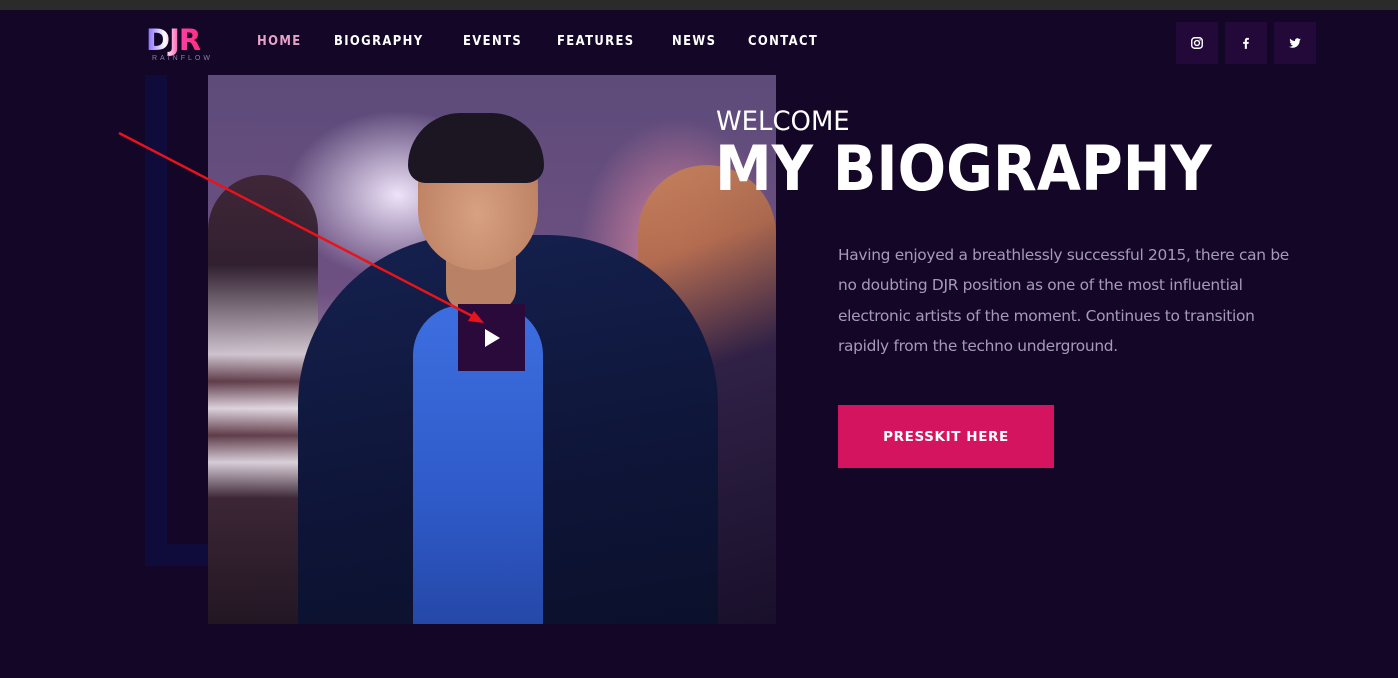  Describe the element at coordinates (173, 40) in the screenshot. I see `logo-mark: DJR` at that location.